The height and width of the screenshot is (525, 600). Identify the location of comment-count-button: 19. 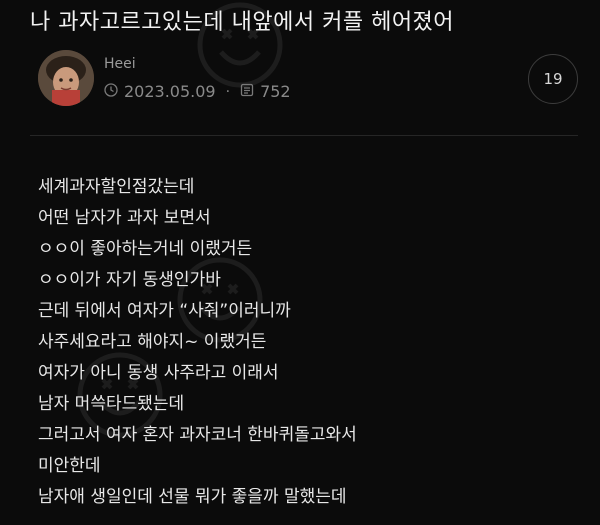
(553, 79).